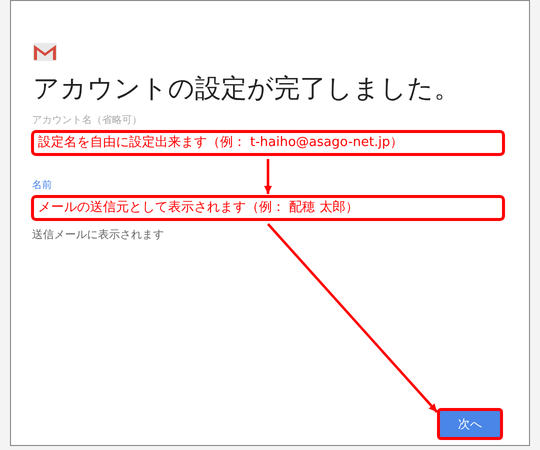  I want to click on helper-text: 送信メールに表示されます, so click(98, 235).